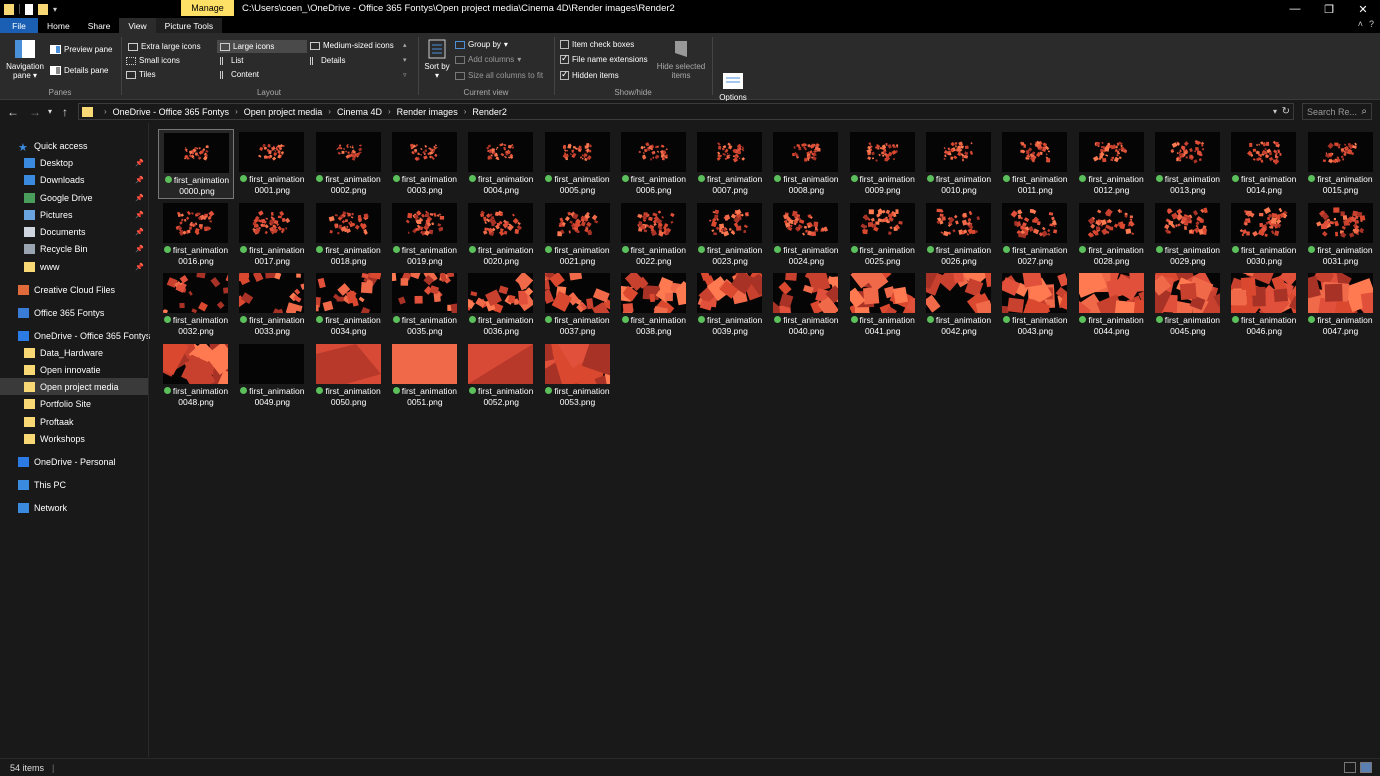  Describe the element at coordinates (564, 44) in the screenshot. I see `item-check-boxes-checkbox` at that location.